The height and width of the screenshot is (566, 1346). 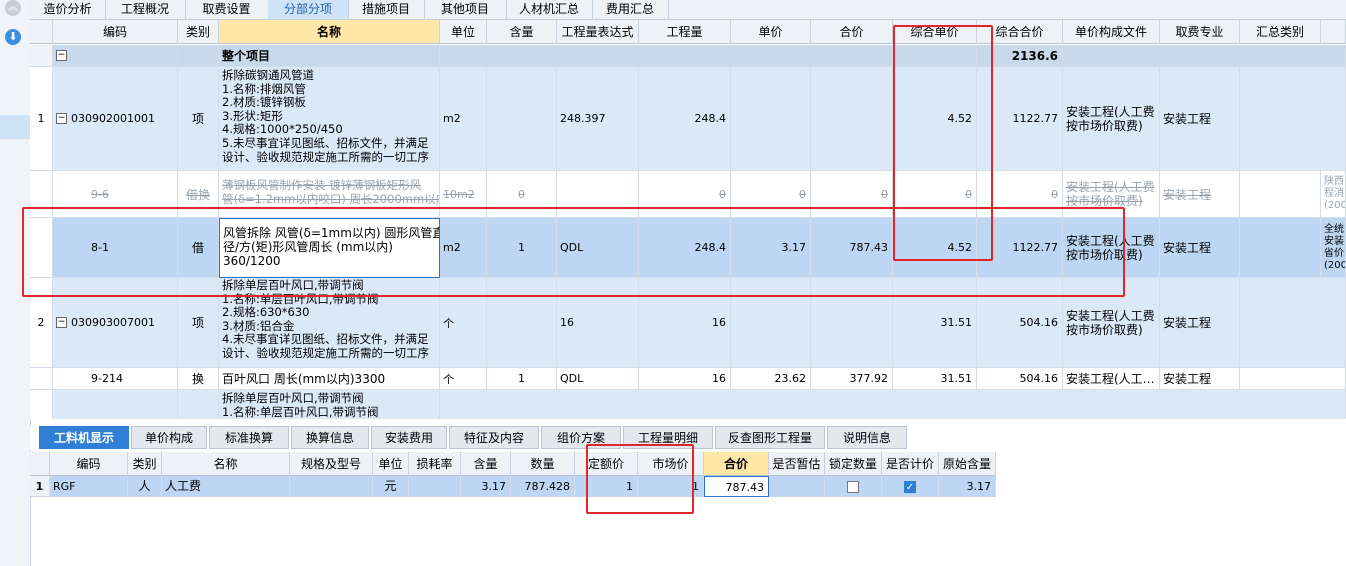 What do you see at coordinates (198, 32) in the screenshot?
I see `header-type: 类别` at bounding box center [198, 32].